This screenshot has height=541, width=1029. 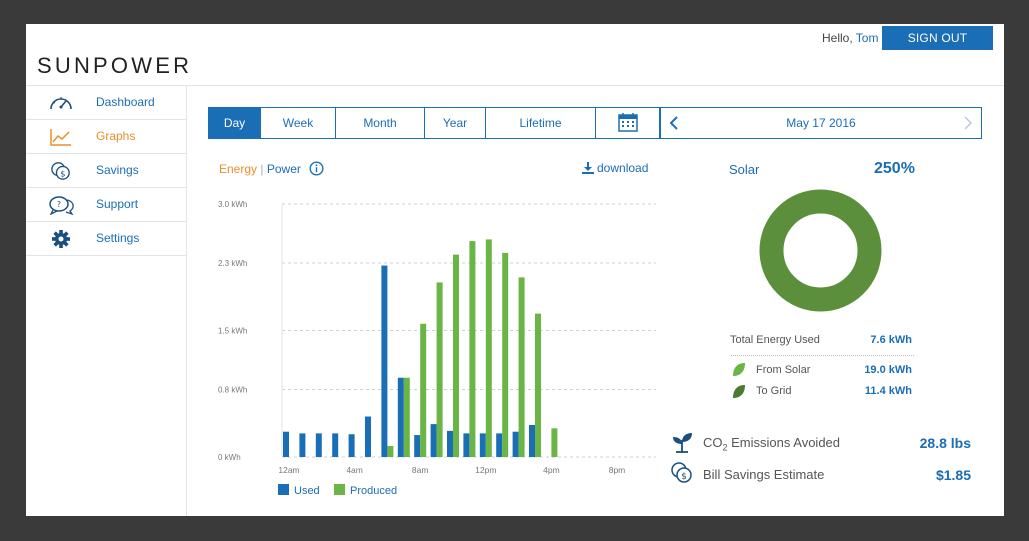 I want to click on co2-value: 28.8 lbs, so click(x=945, y=443).